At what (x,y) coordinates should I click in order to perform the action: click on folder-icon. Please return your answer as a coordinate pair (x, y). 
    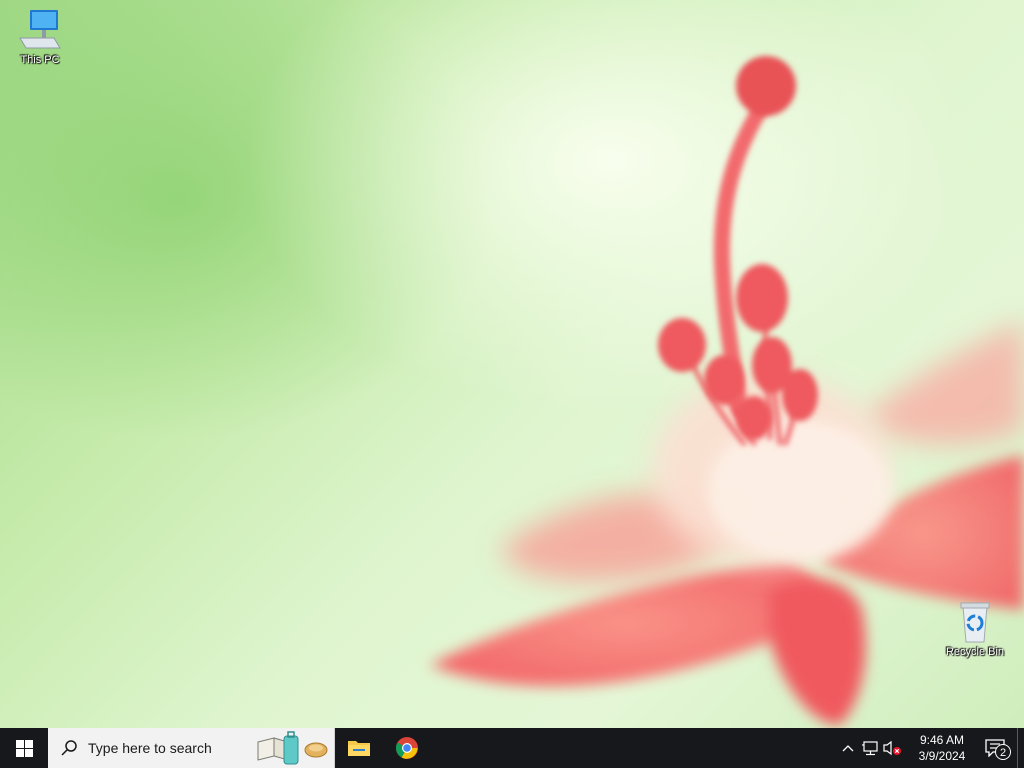
    Looking at the image, I should click on (359, 748).